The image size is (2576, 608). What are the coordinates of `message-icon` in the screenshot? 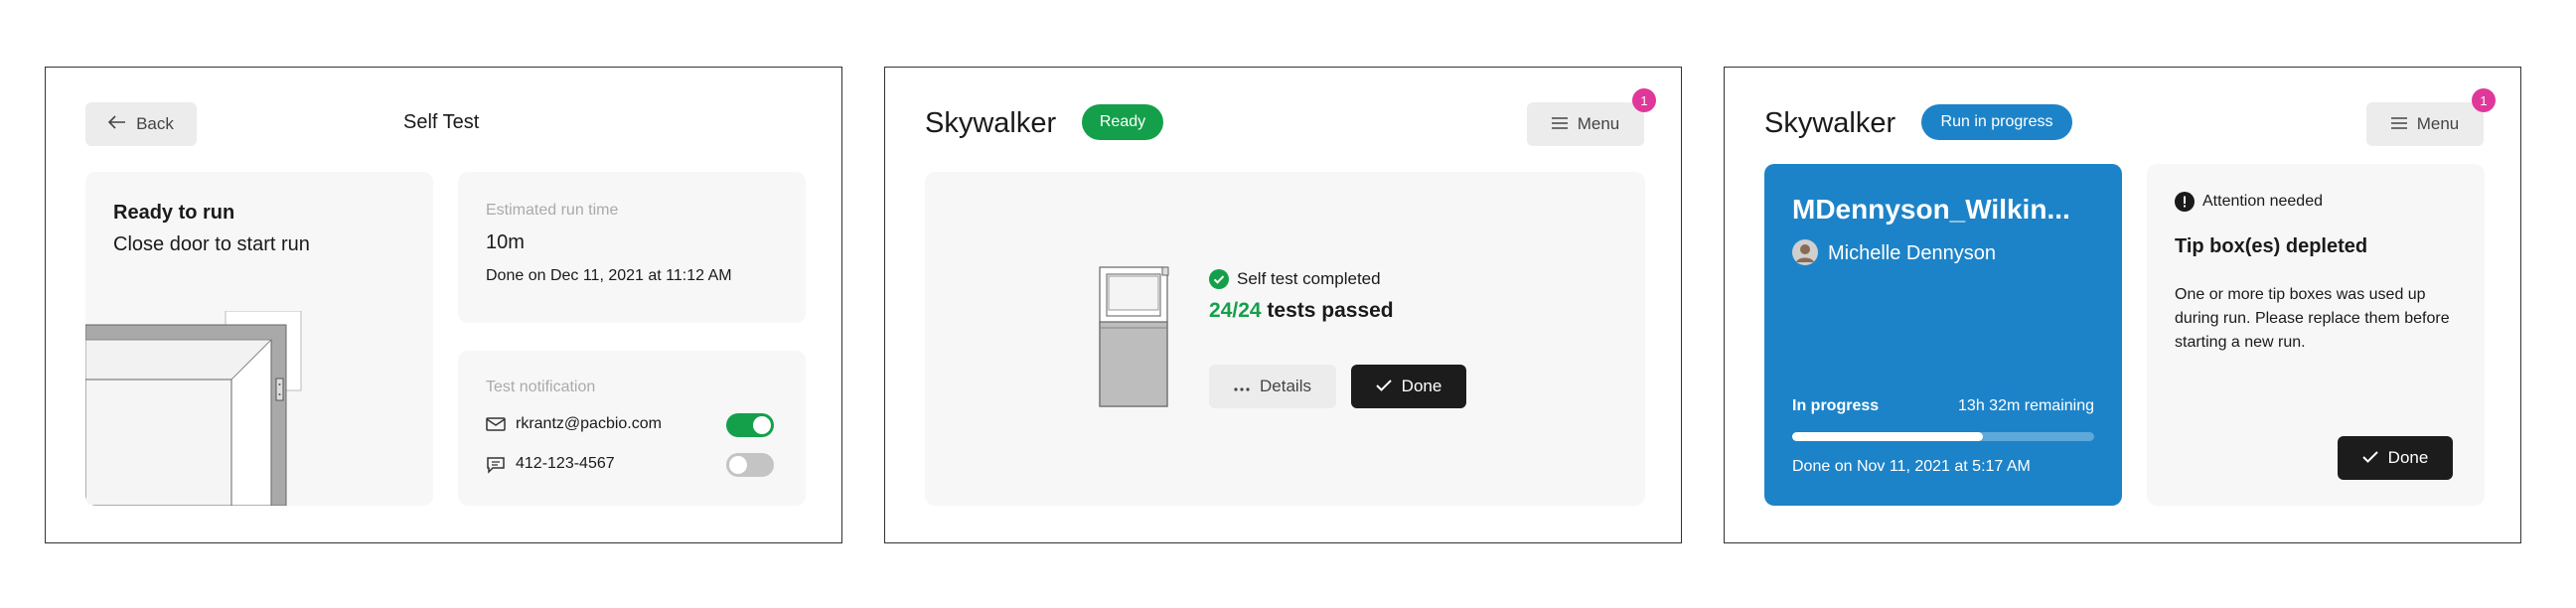 It's located at (496, 467).